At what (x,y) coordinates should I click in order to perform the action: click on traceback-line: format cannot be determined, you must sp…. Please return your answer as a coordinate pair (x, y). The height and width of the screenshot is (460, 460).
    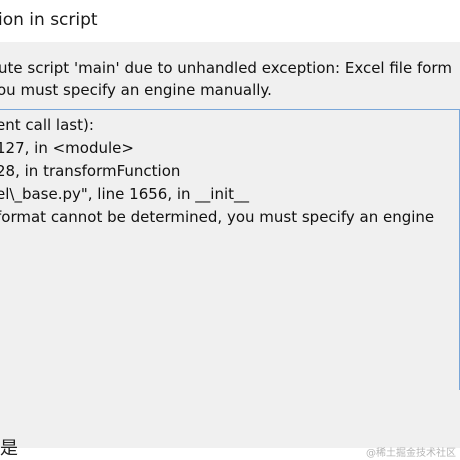
    Looking at the image, I should click on (217, 217).